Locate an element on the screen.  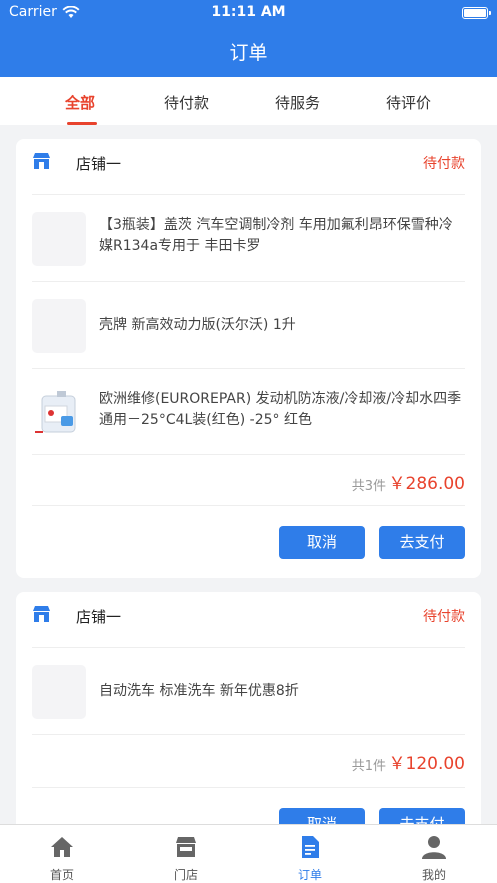
page-title: 订单 is located at coordinates (248, 53).